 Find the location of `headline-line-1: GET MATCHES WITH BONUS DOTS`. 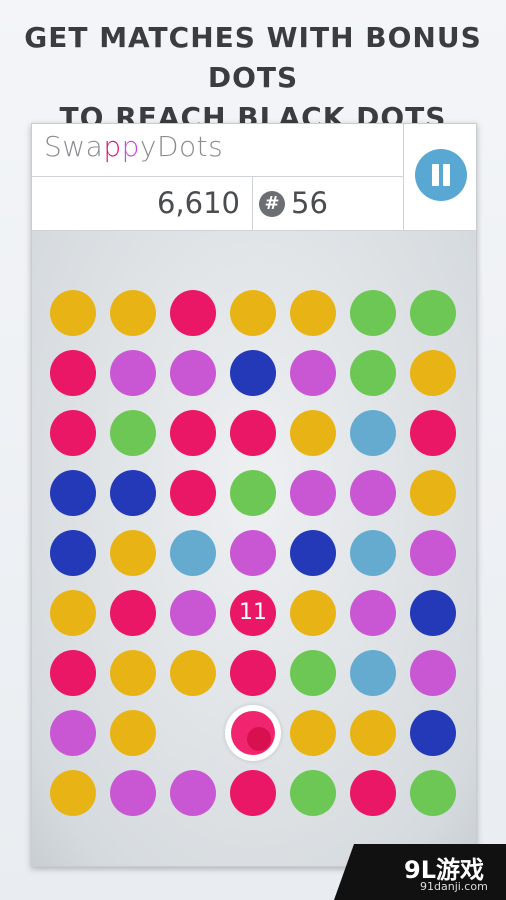

headline-line-1: GET MATCHES WITH BONUS DOTS is located at coordinates (253, 57).